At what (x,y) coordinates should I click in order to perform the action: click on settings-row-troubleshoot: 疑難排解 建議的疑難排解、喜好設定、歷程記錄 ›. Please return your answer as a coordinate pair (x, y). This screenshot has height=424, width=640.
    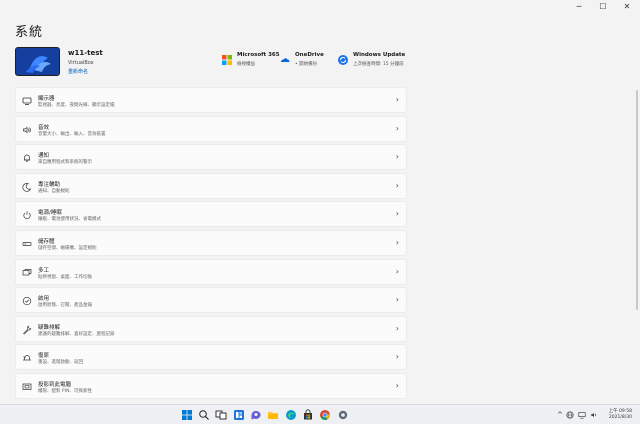
    Looking at the image, I should click on (211, 328).